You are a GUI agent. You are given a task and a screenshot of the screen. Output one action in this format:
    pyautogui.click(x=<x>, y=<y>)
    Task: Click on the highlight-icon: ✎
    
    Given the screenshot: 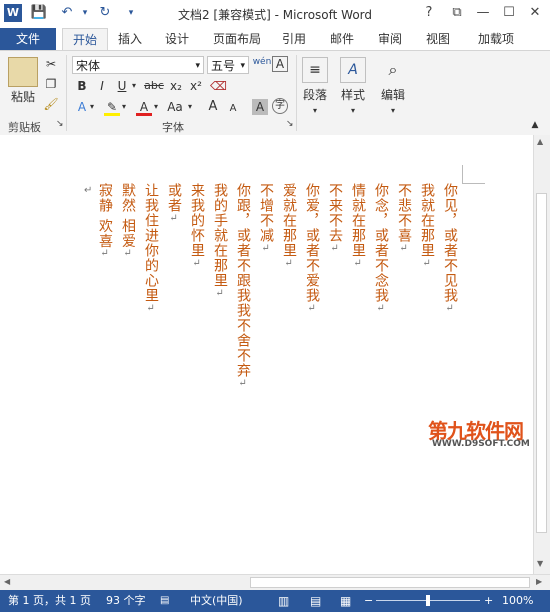 What is the action you would take?
    pyautogui.click(x=112, y=107)
    